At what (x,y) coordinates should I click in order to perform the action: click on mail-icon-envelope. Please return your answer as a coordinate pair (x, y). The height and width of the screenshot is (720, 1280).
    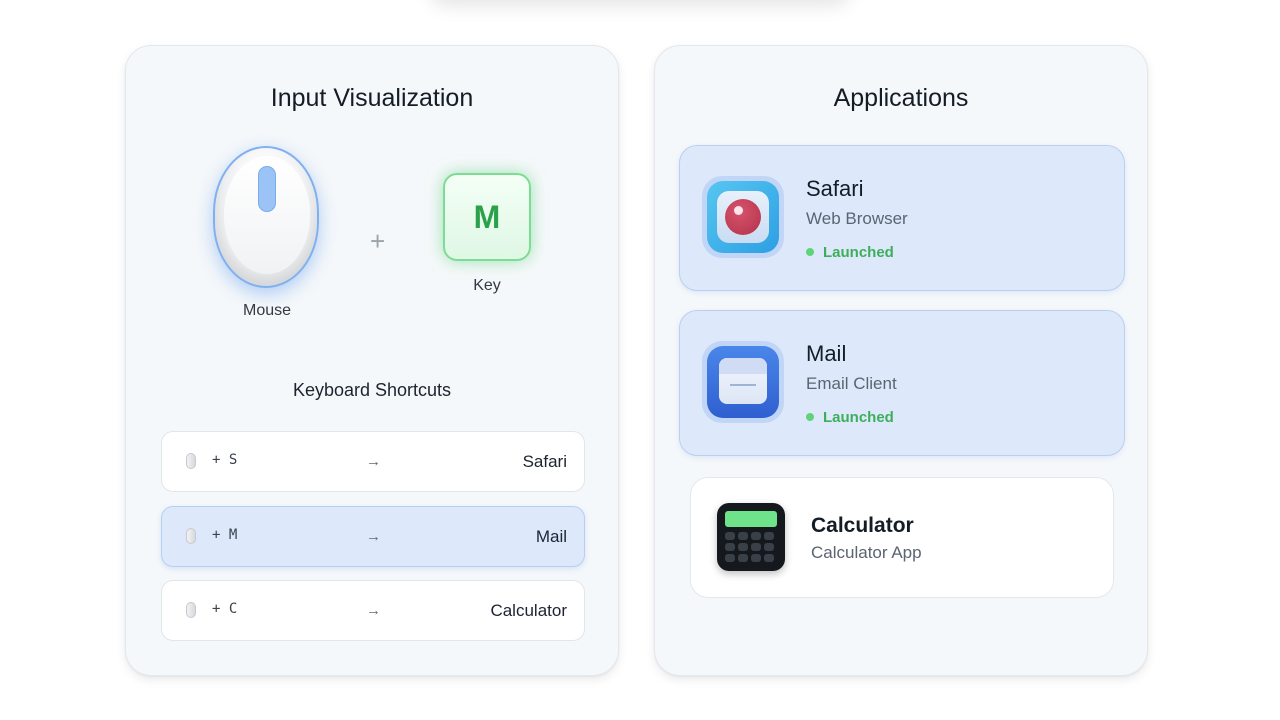
    Looking at the image, I should click on (743, 381).